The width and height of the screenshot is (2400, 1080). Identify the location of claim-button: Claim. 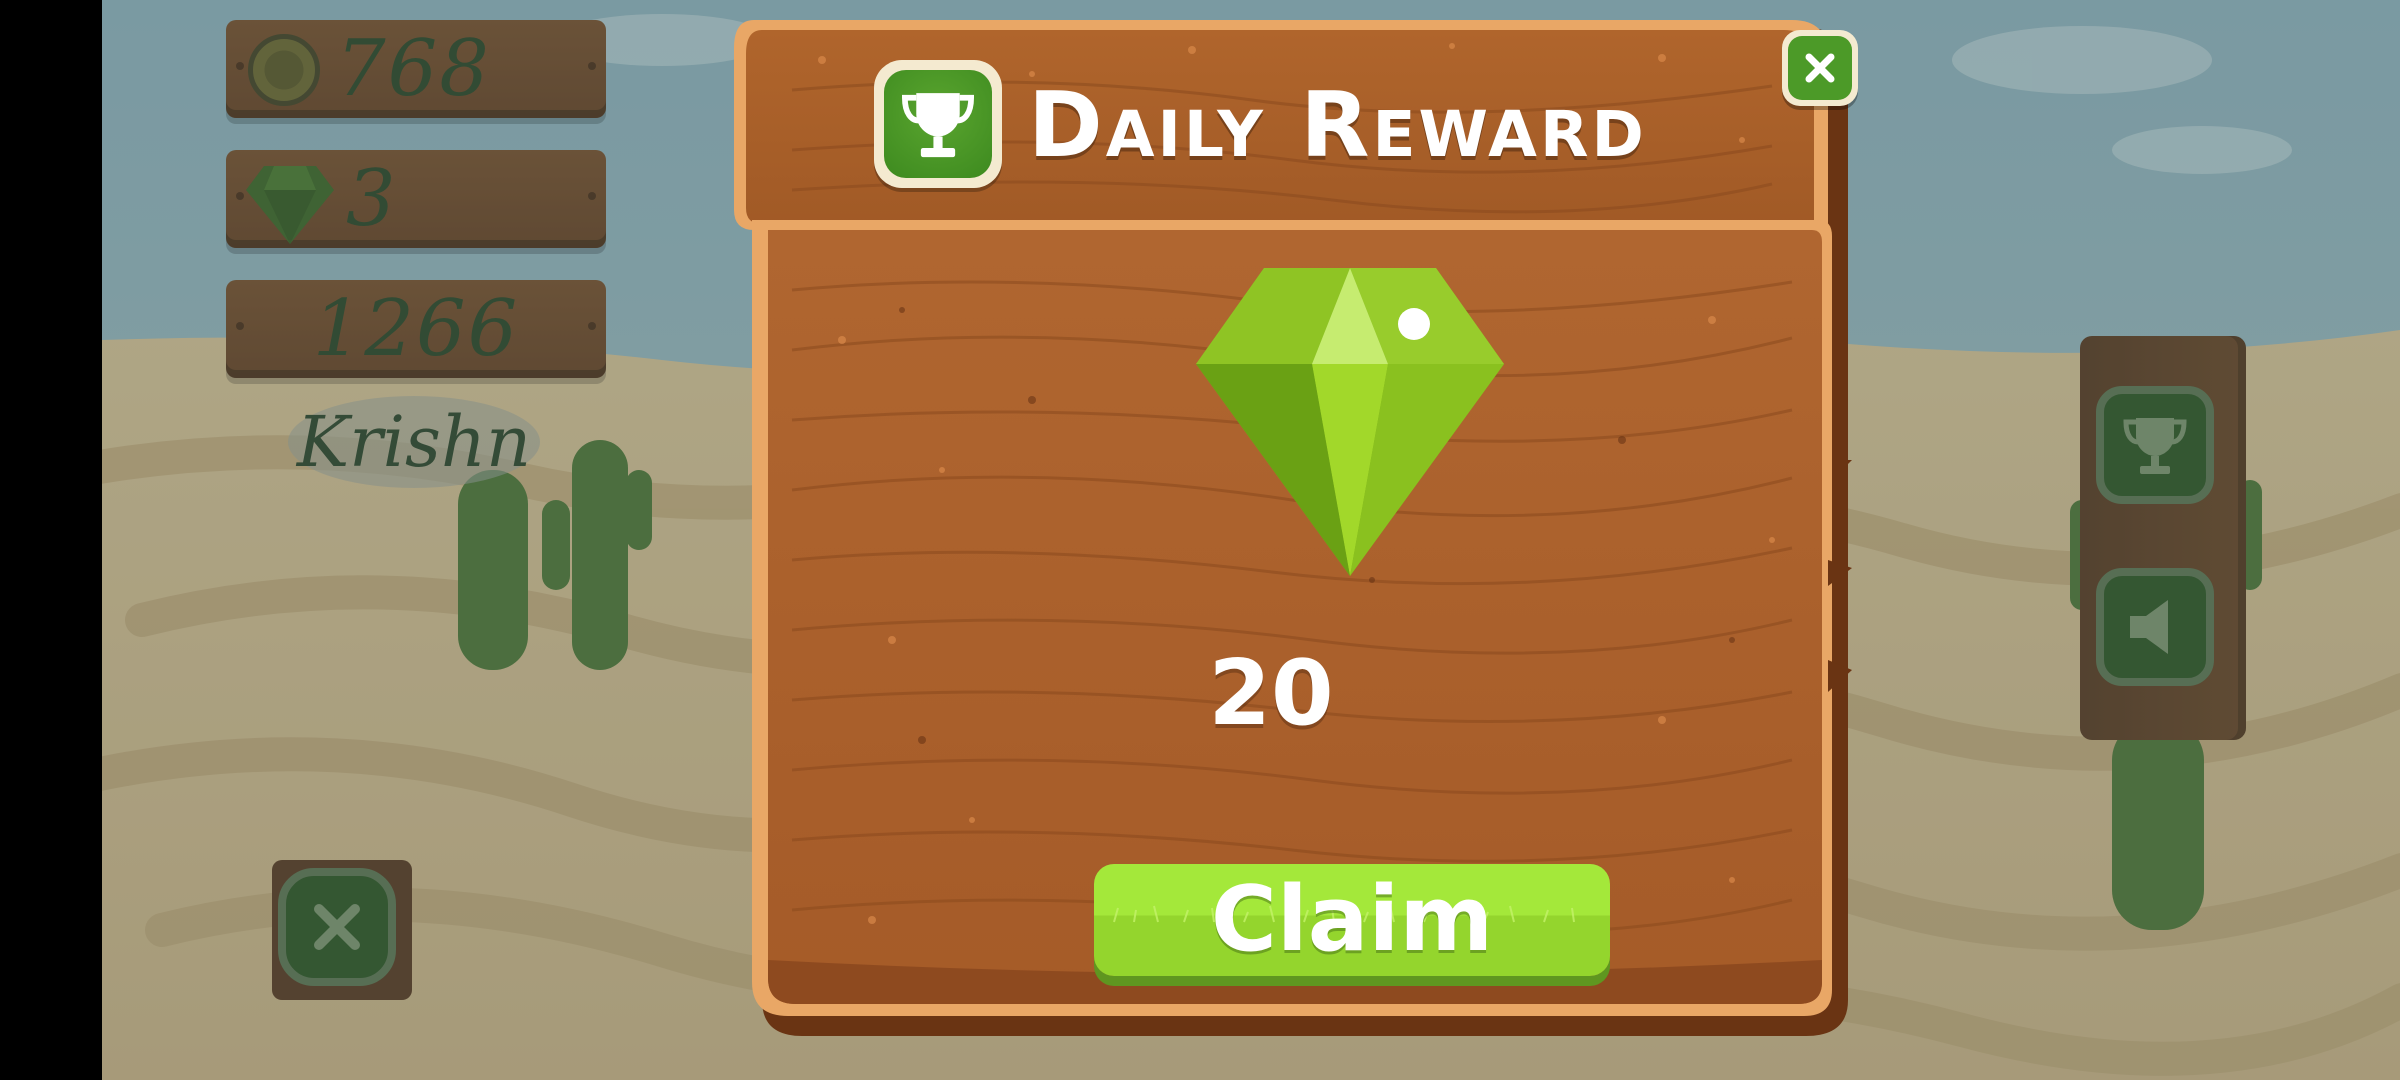
(1352, 920).